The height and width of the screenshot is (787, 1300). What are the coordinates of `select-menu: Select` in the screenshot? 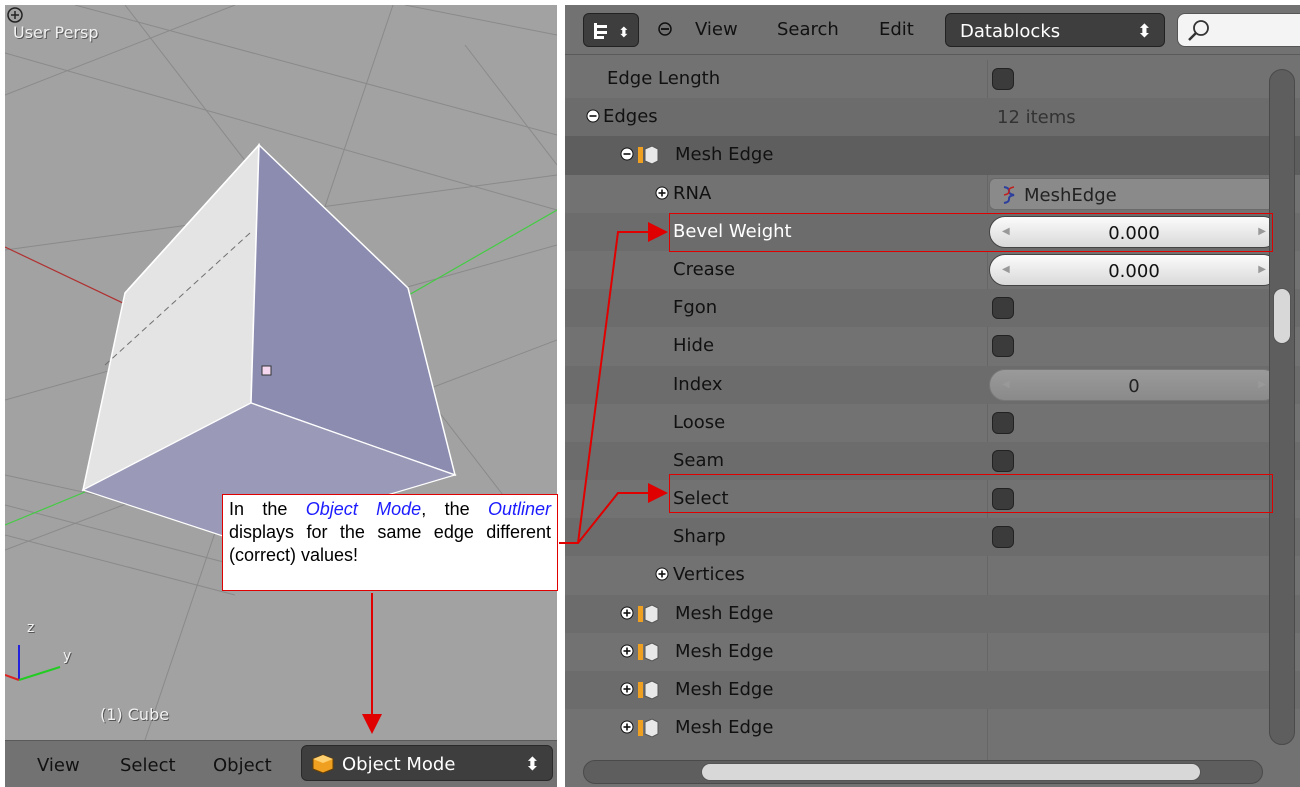 It's located at (148, 765).